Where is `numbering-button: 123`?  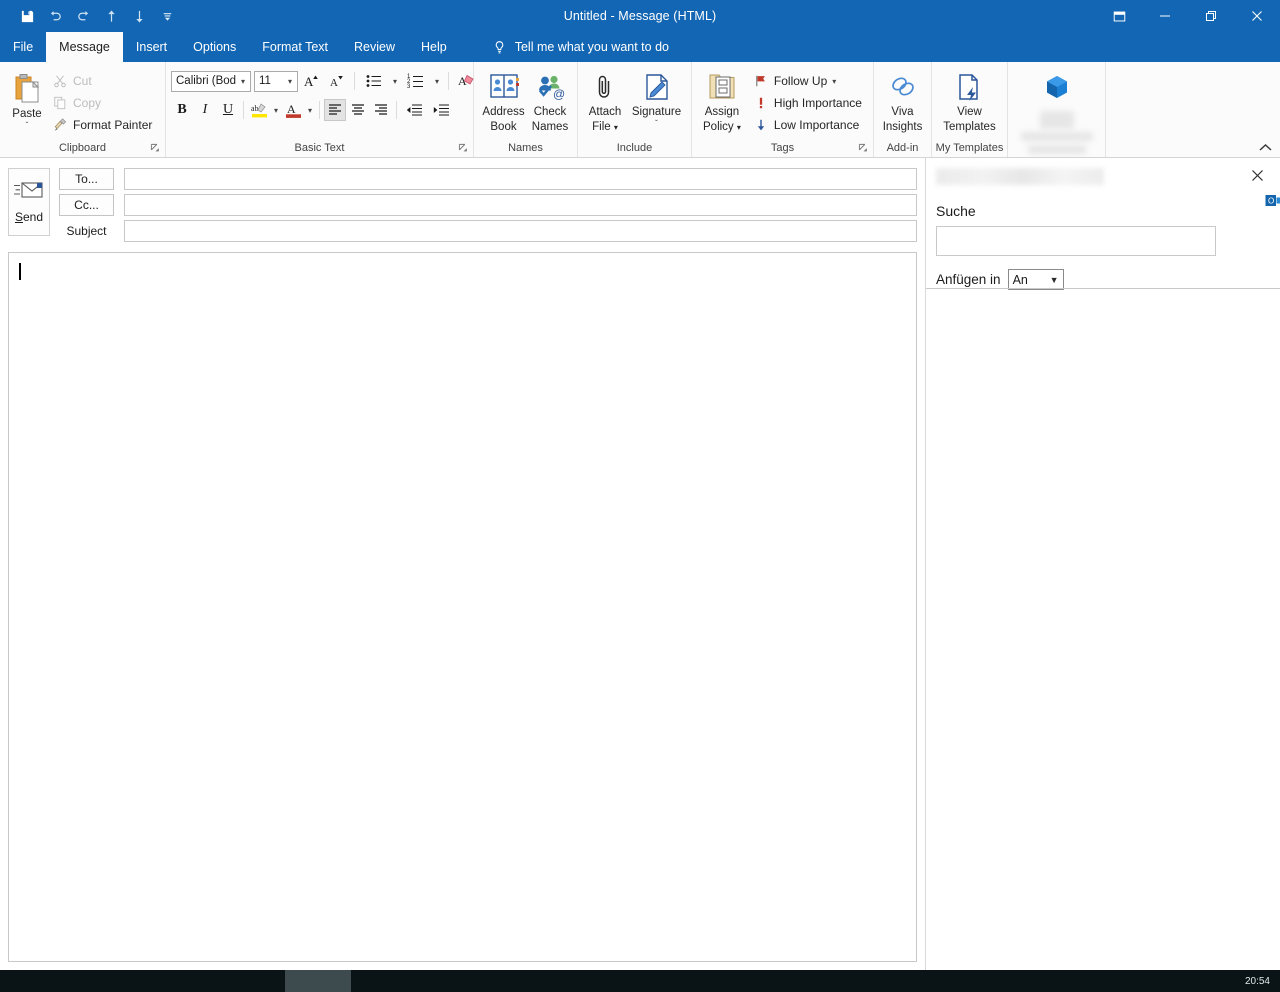
numbering-button: 123 is located at coordinates (416, 81).